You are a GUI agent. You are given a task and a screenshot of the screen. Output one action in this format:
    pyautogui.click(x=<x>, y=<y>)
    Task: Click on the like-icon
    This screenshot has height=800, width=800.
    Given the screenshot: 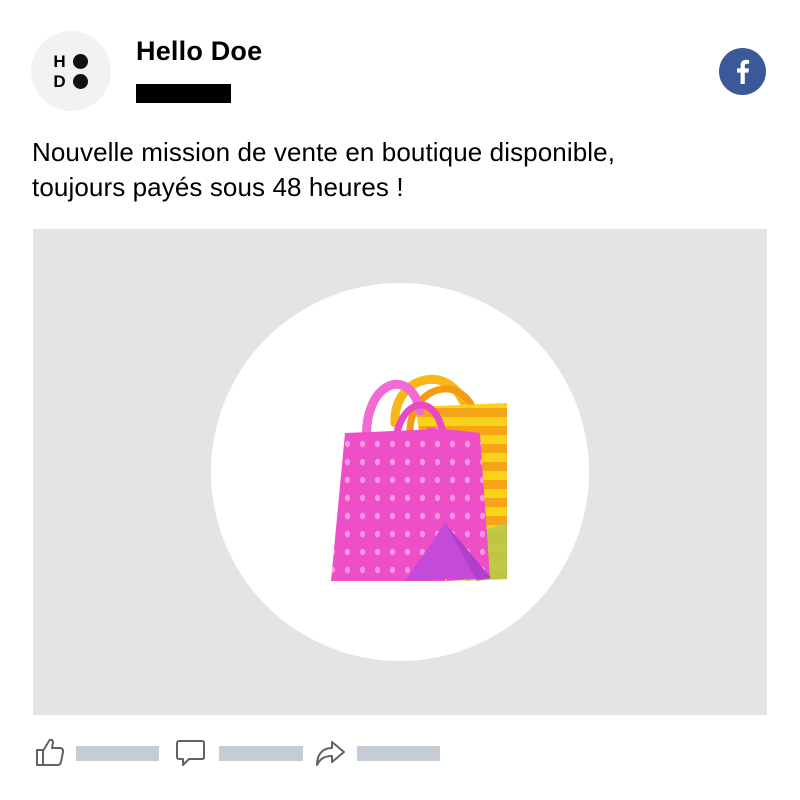 What is the action you would take?
    pyautogui.click(x=50, y=752)
    